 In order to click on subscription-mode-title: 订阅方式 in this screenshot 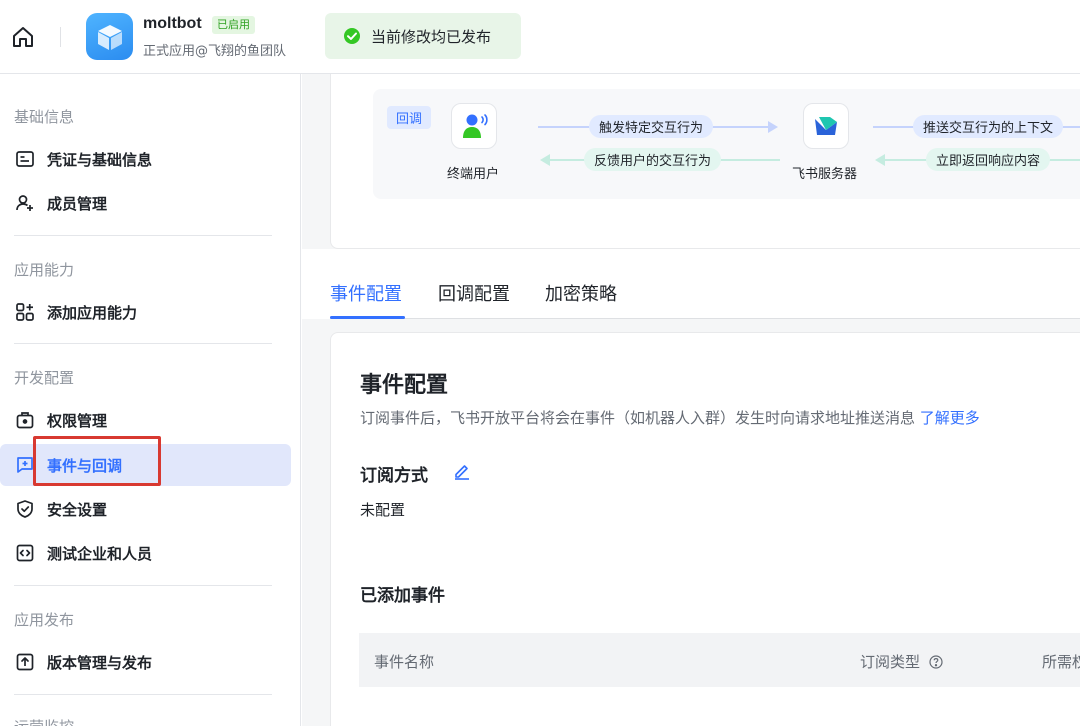, I will do `click(394, 476)`.